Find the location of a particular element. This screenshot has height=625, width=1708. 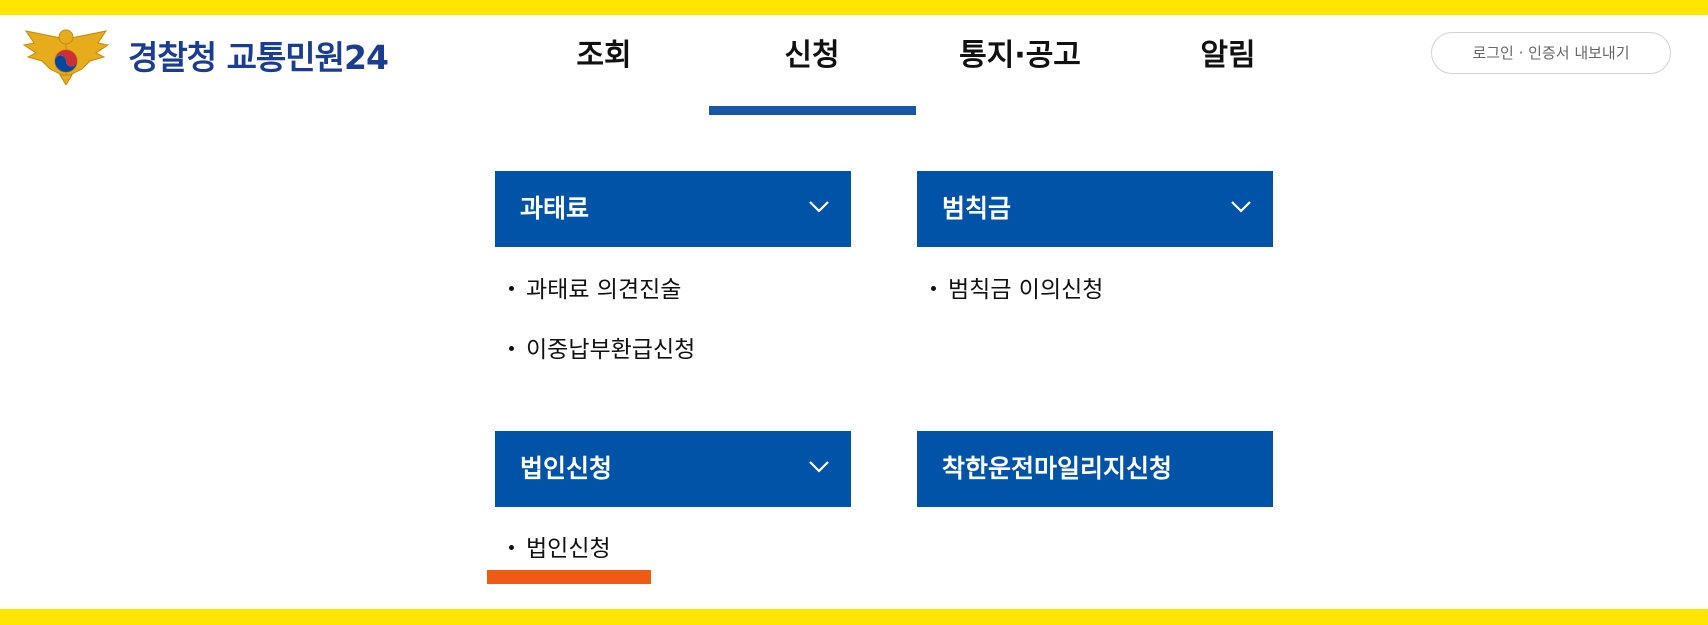

list-item-fine-opinion: 과태료 의견진술 is located at coordinates (588, 290).